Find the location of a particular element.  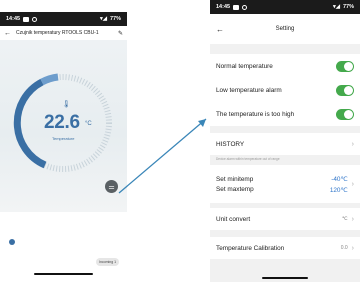

normal-temperature-switch is located at coordinates (345, 66).